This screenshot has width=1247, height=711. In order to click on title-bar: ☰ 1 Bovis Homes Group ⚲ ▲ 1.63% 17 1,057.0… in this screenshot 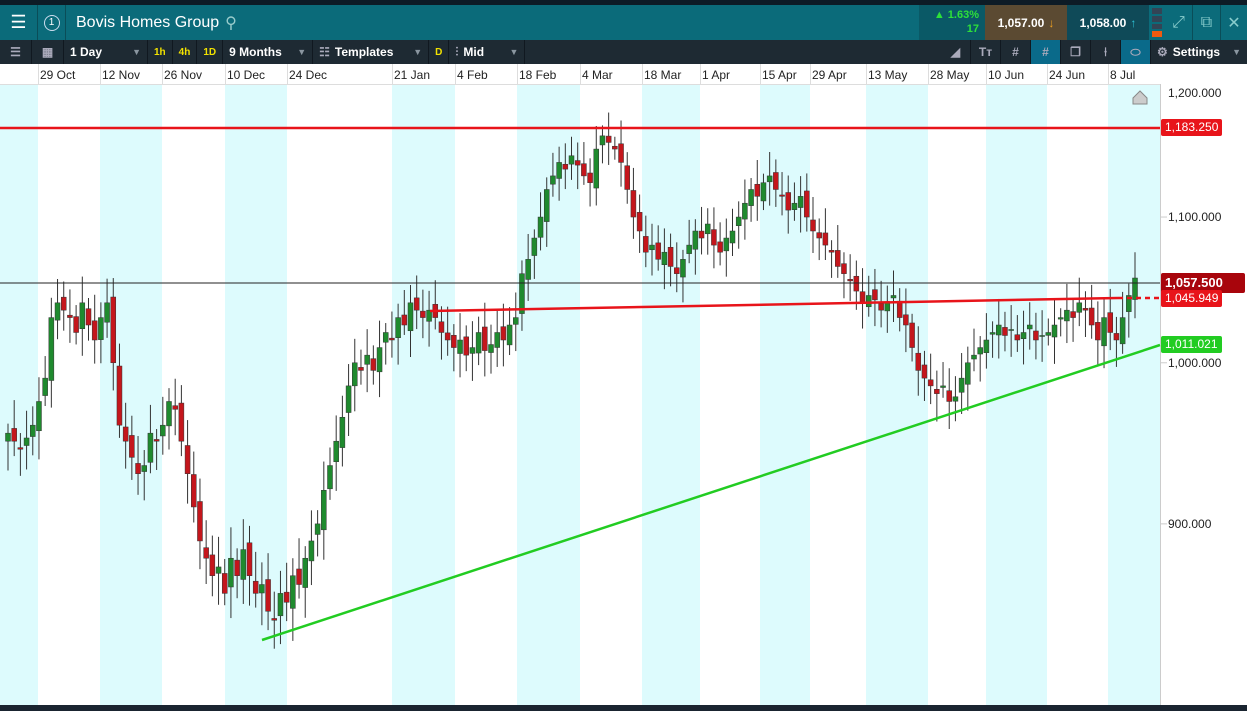, I will do `click(623, 22)`.